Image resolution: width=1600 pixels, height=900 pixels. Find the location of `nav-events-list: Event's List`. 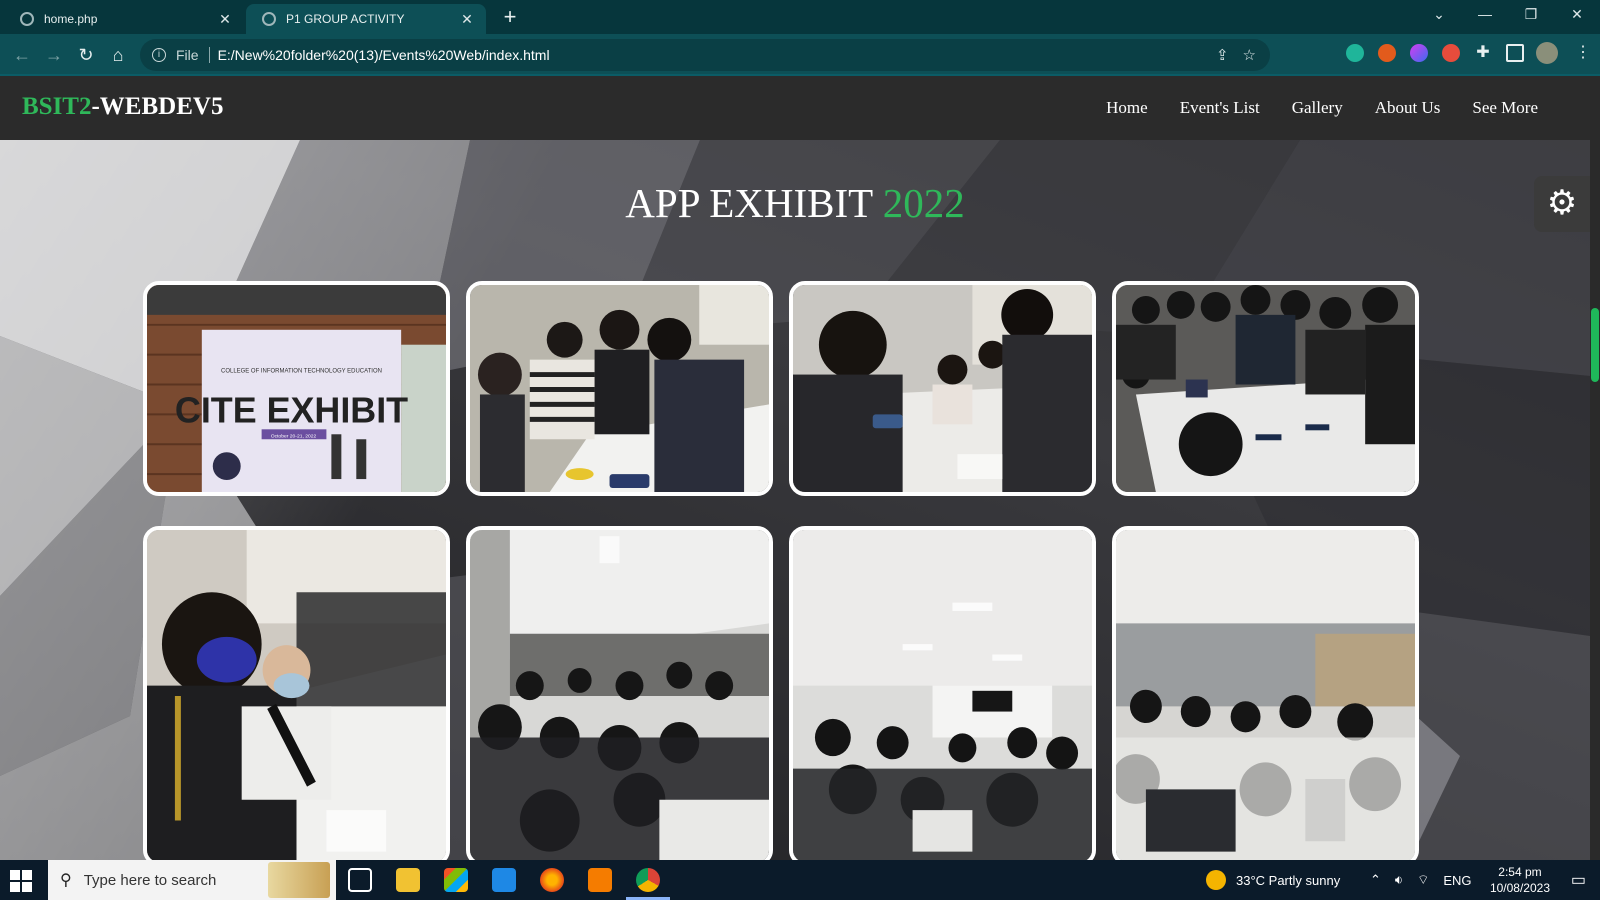

nav-events-list: Event's List is located at coordinates (1220, 108).